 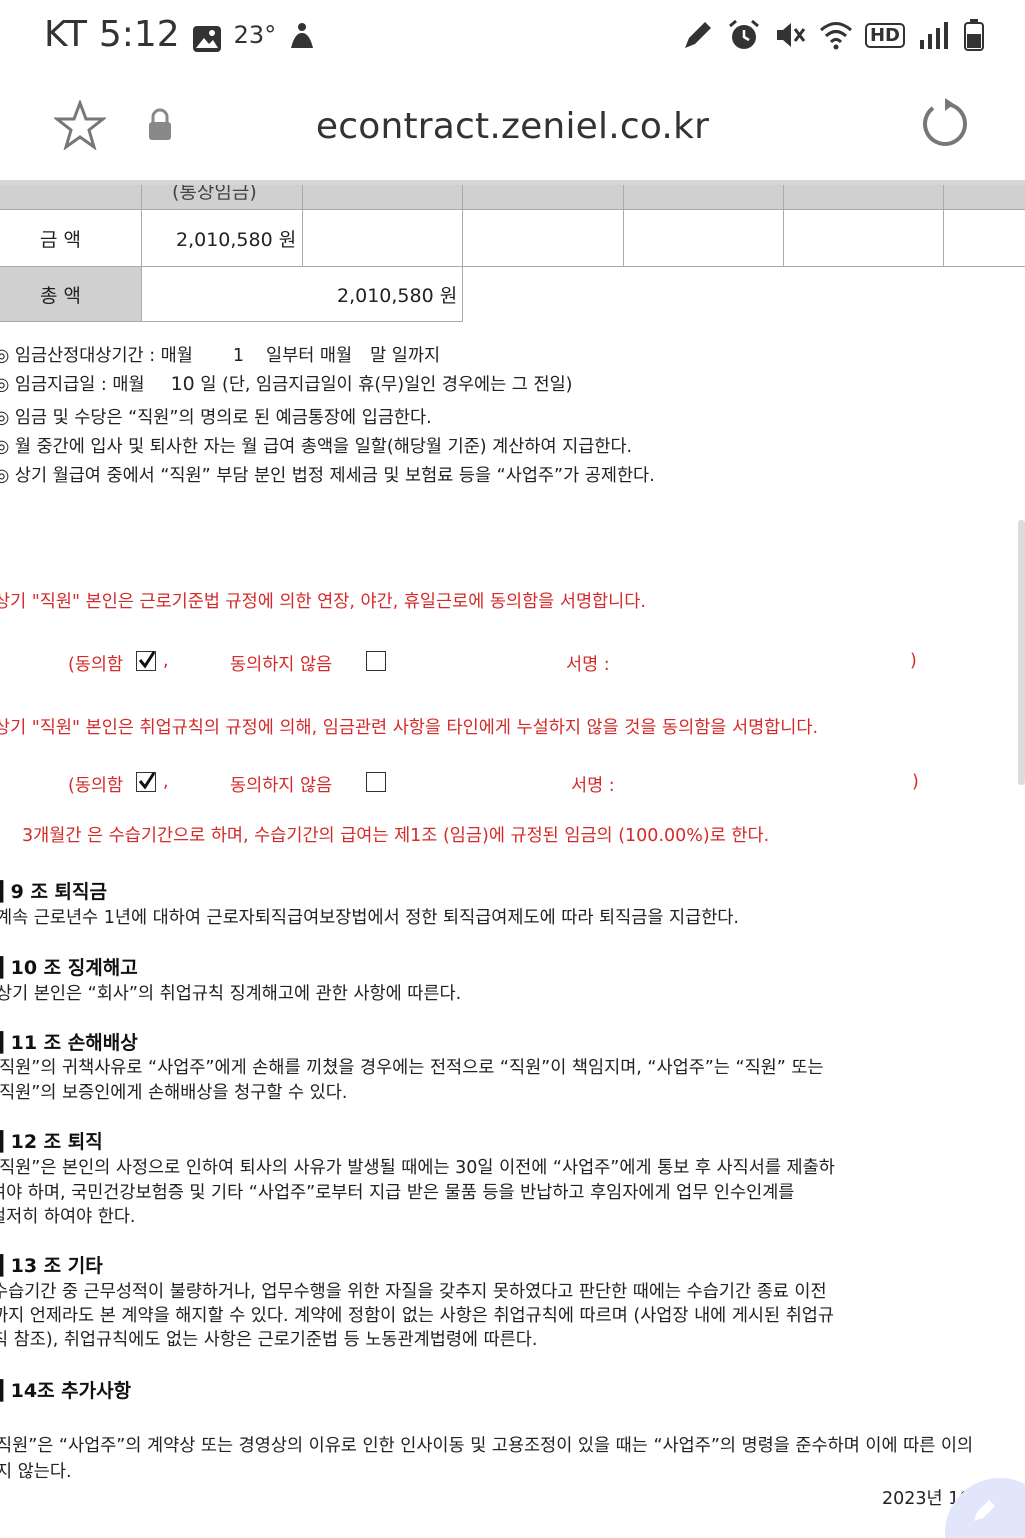 I want to click on reload-icon, so click(x=945, y=127).